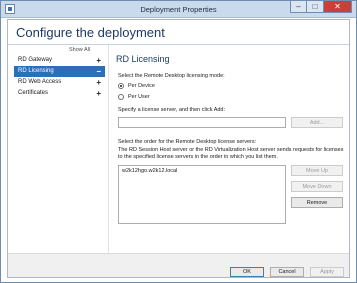  I want to click on per-user-radio, so click(121, 97).